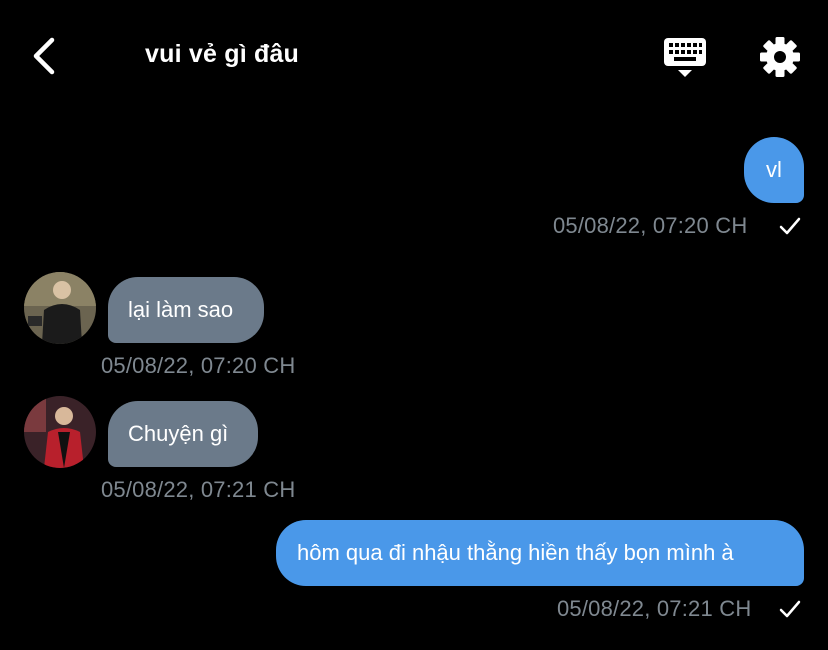 This screenshot has width=828, height=650. Describe the element at coordinates (222, 54) in the screenshot. I see `chat-title: vui vẻ gì đâu` at that location.